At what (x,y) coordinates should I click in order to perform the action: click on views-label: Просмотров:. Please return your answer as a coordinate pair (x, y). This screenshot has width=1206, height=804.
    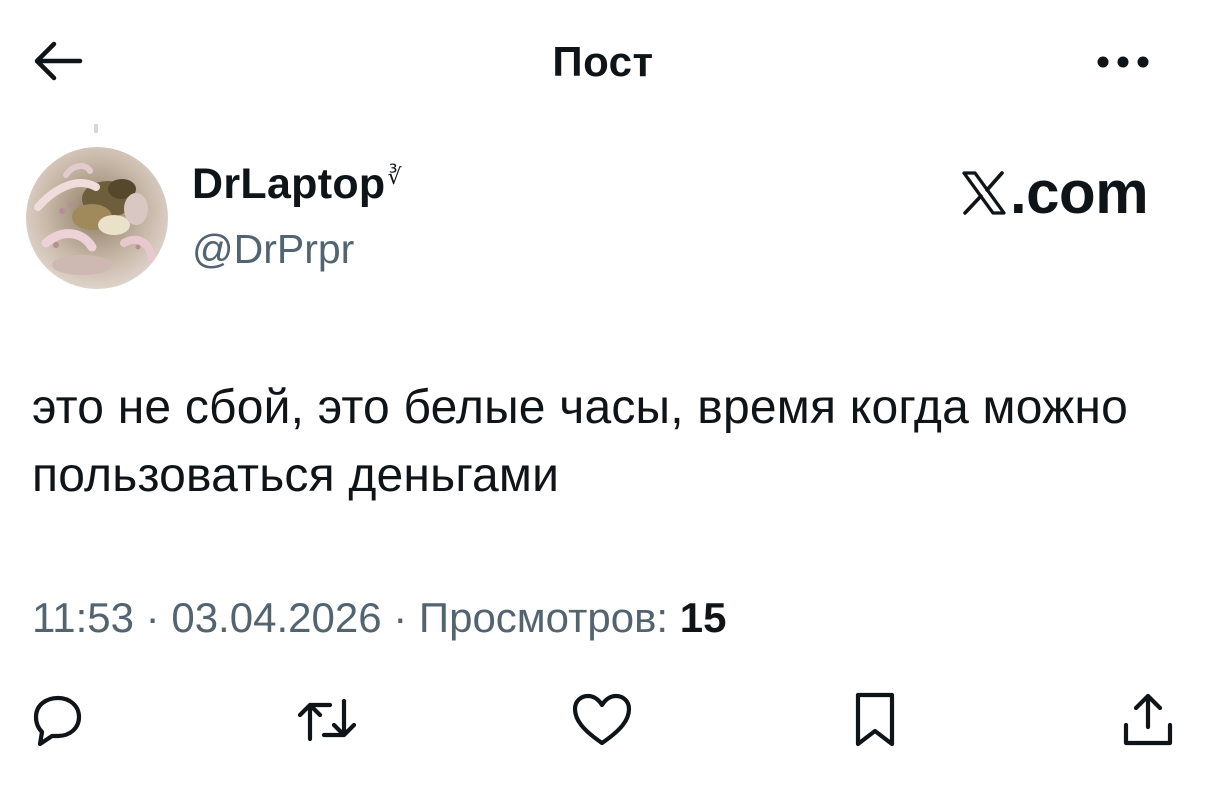
    Looking at the image, I should click on (543, 617).